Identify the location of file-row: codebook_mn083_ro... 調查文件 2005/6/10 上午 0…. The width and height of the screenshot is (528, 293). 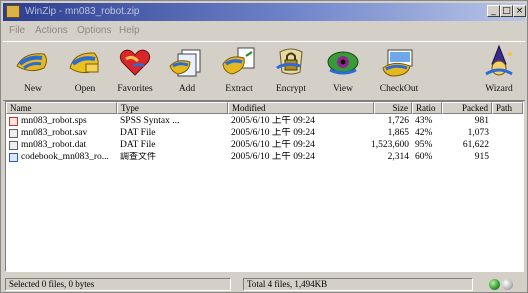
(264, 157).